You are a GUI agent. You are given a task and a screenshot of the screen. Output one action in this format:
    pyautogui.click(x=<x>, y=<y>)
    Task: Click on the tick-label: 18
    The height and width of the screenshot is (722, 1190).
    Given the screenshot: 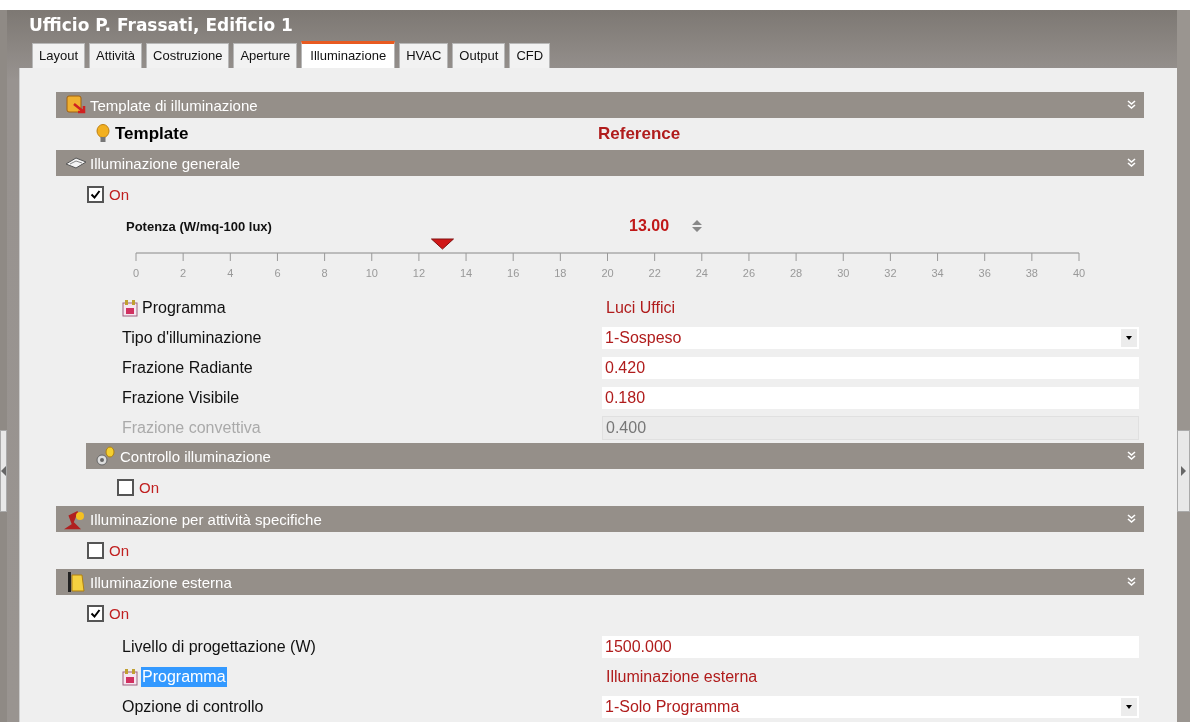 What is the action you would take?
    pyautogui.click(x=560, y=273)
    